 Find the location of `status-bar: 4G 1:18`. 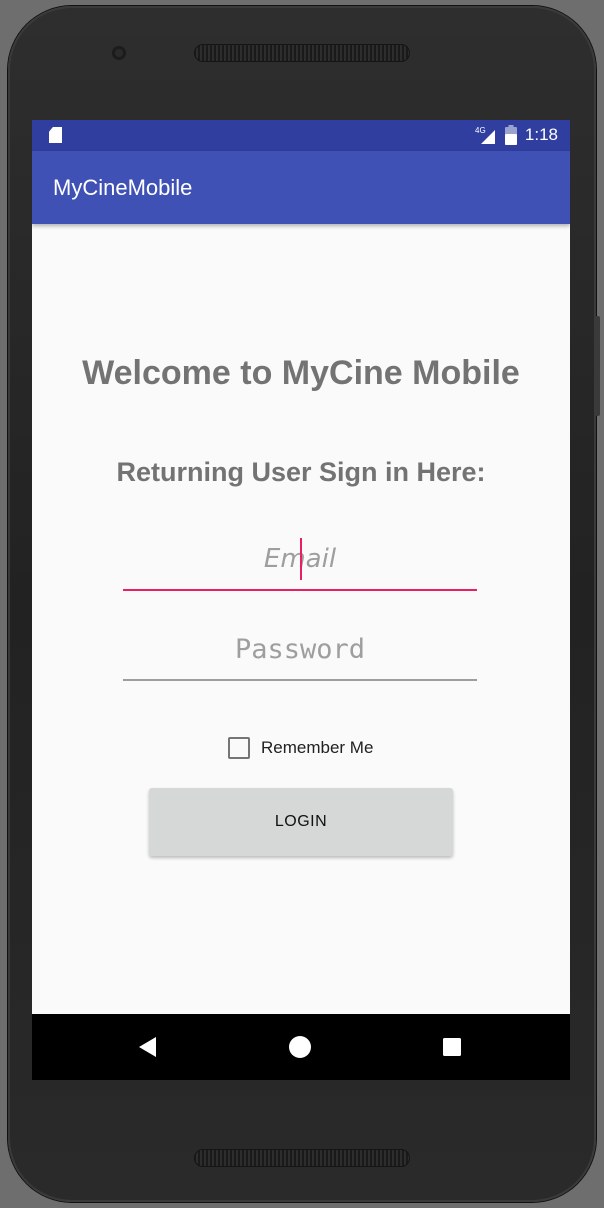

status-bar: 4G 1:18 is located at coordinates (301, 135).